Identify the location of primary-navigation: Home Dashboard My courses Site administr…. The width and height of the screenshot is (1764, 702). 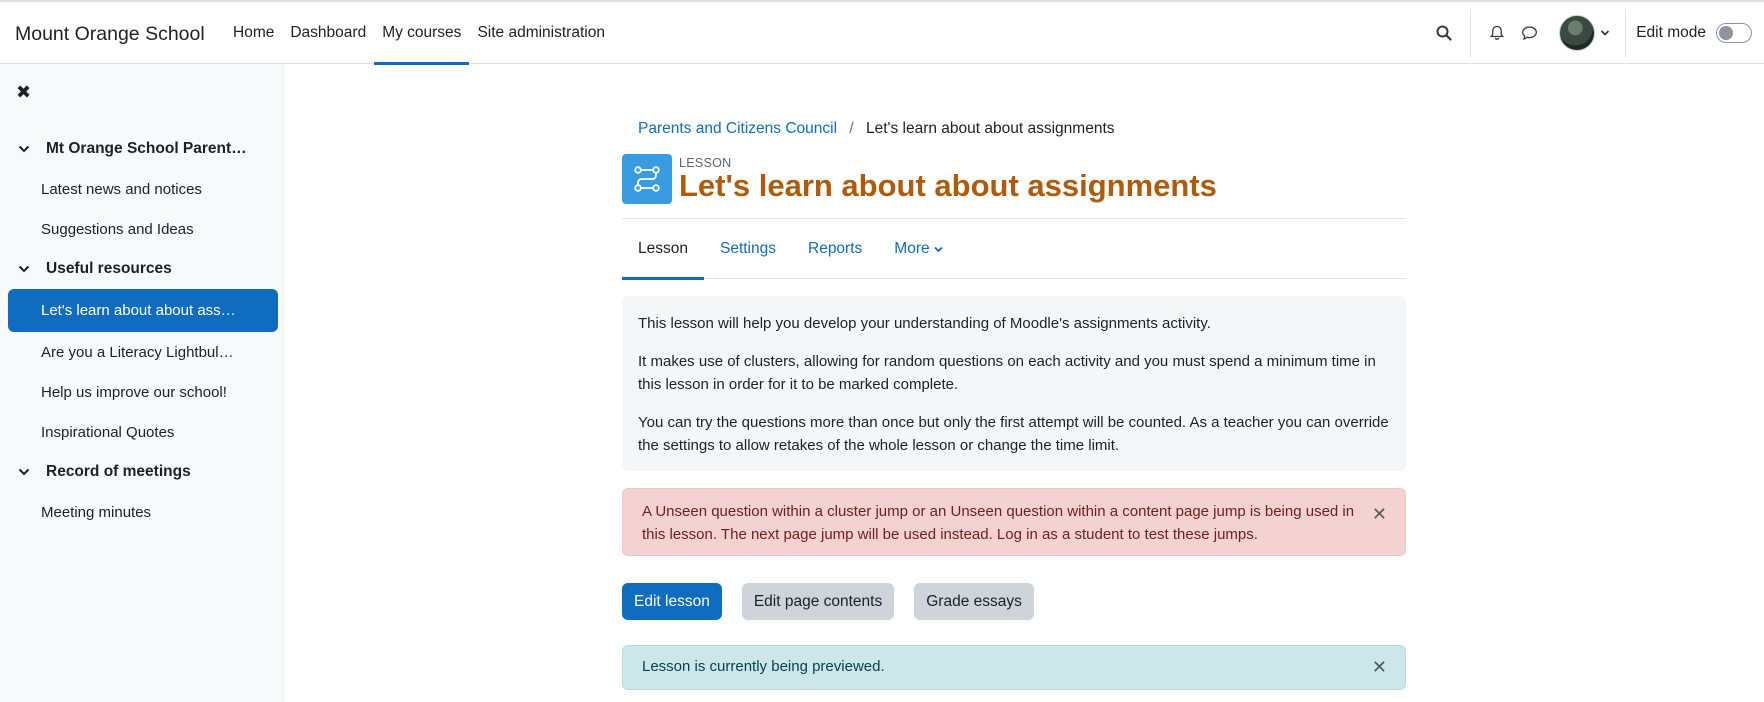
(419, 33).